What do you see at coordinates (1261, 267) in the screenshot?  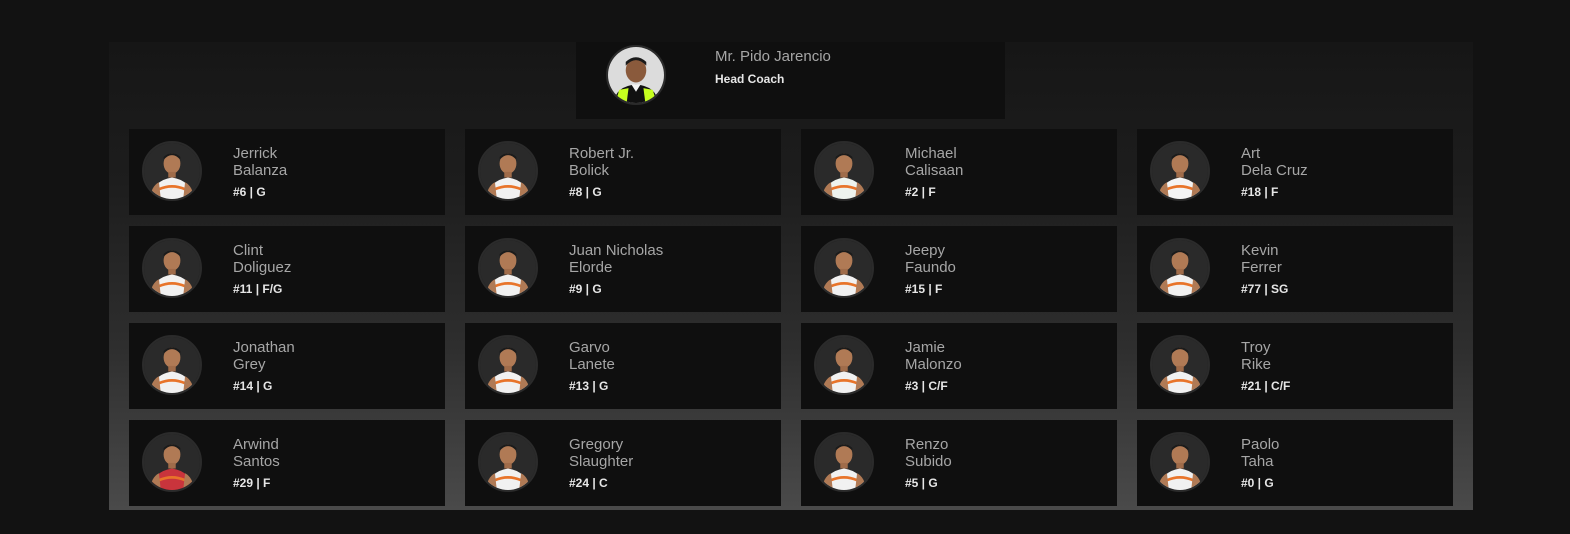 I see `player-last-name: Ferrer` at bounding box center [1261, 267].